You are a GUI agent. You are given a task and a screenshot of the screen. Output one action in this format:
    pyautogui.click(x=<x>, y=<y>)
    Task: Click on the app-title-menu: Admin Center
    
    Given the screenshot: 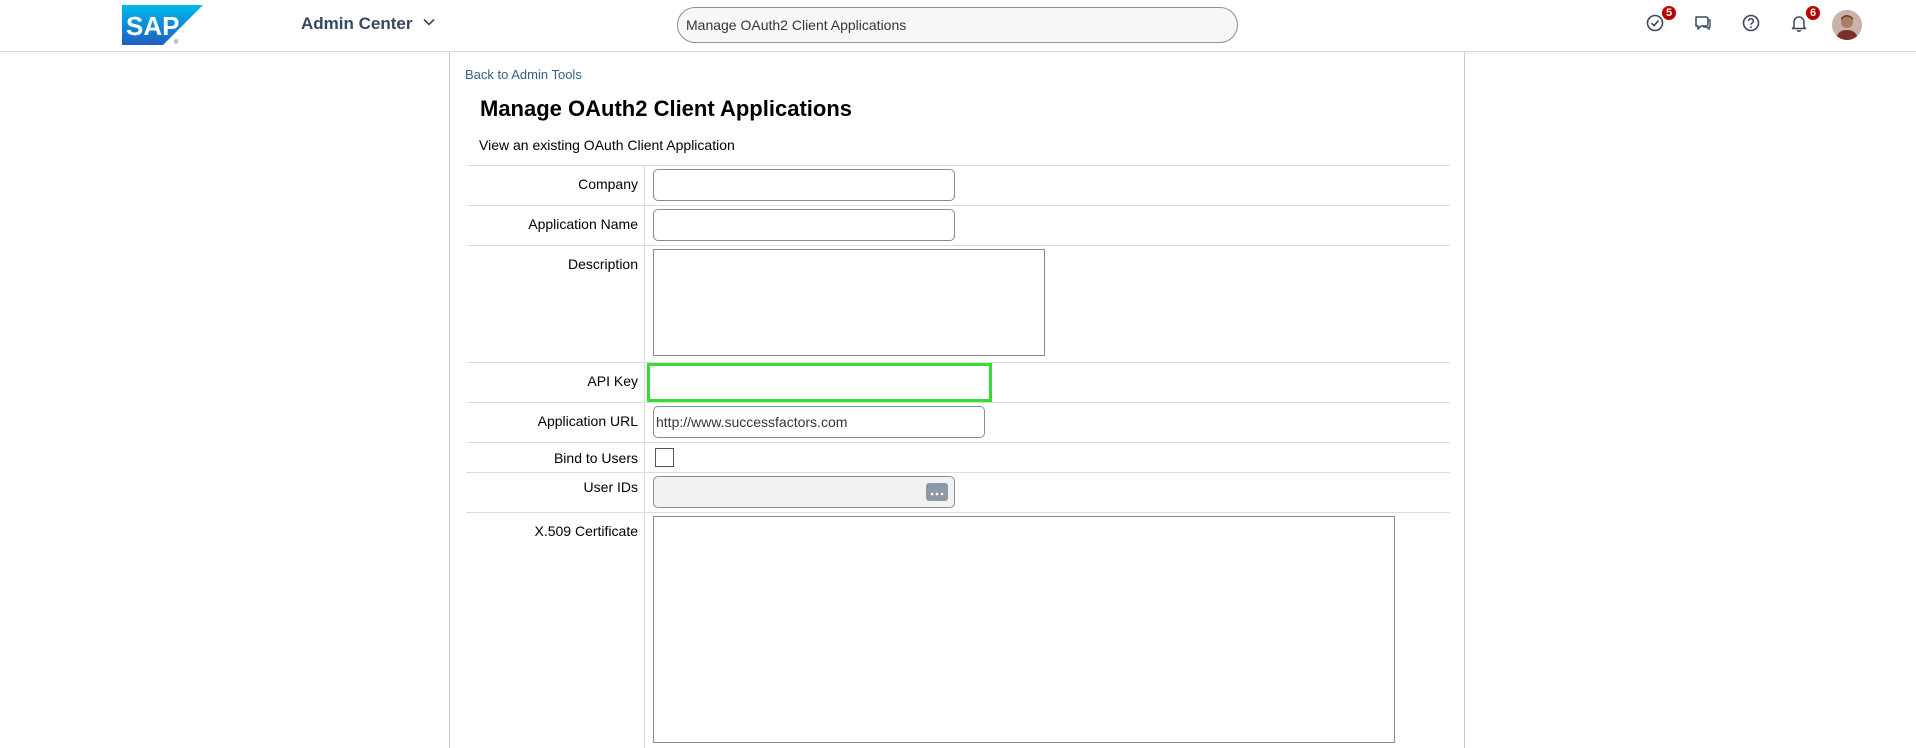 What is the action you would take?
    pyautogui.click(x=368, y=24)
    